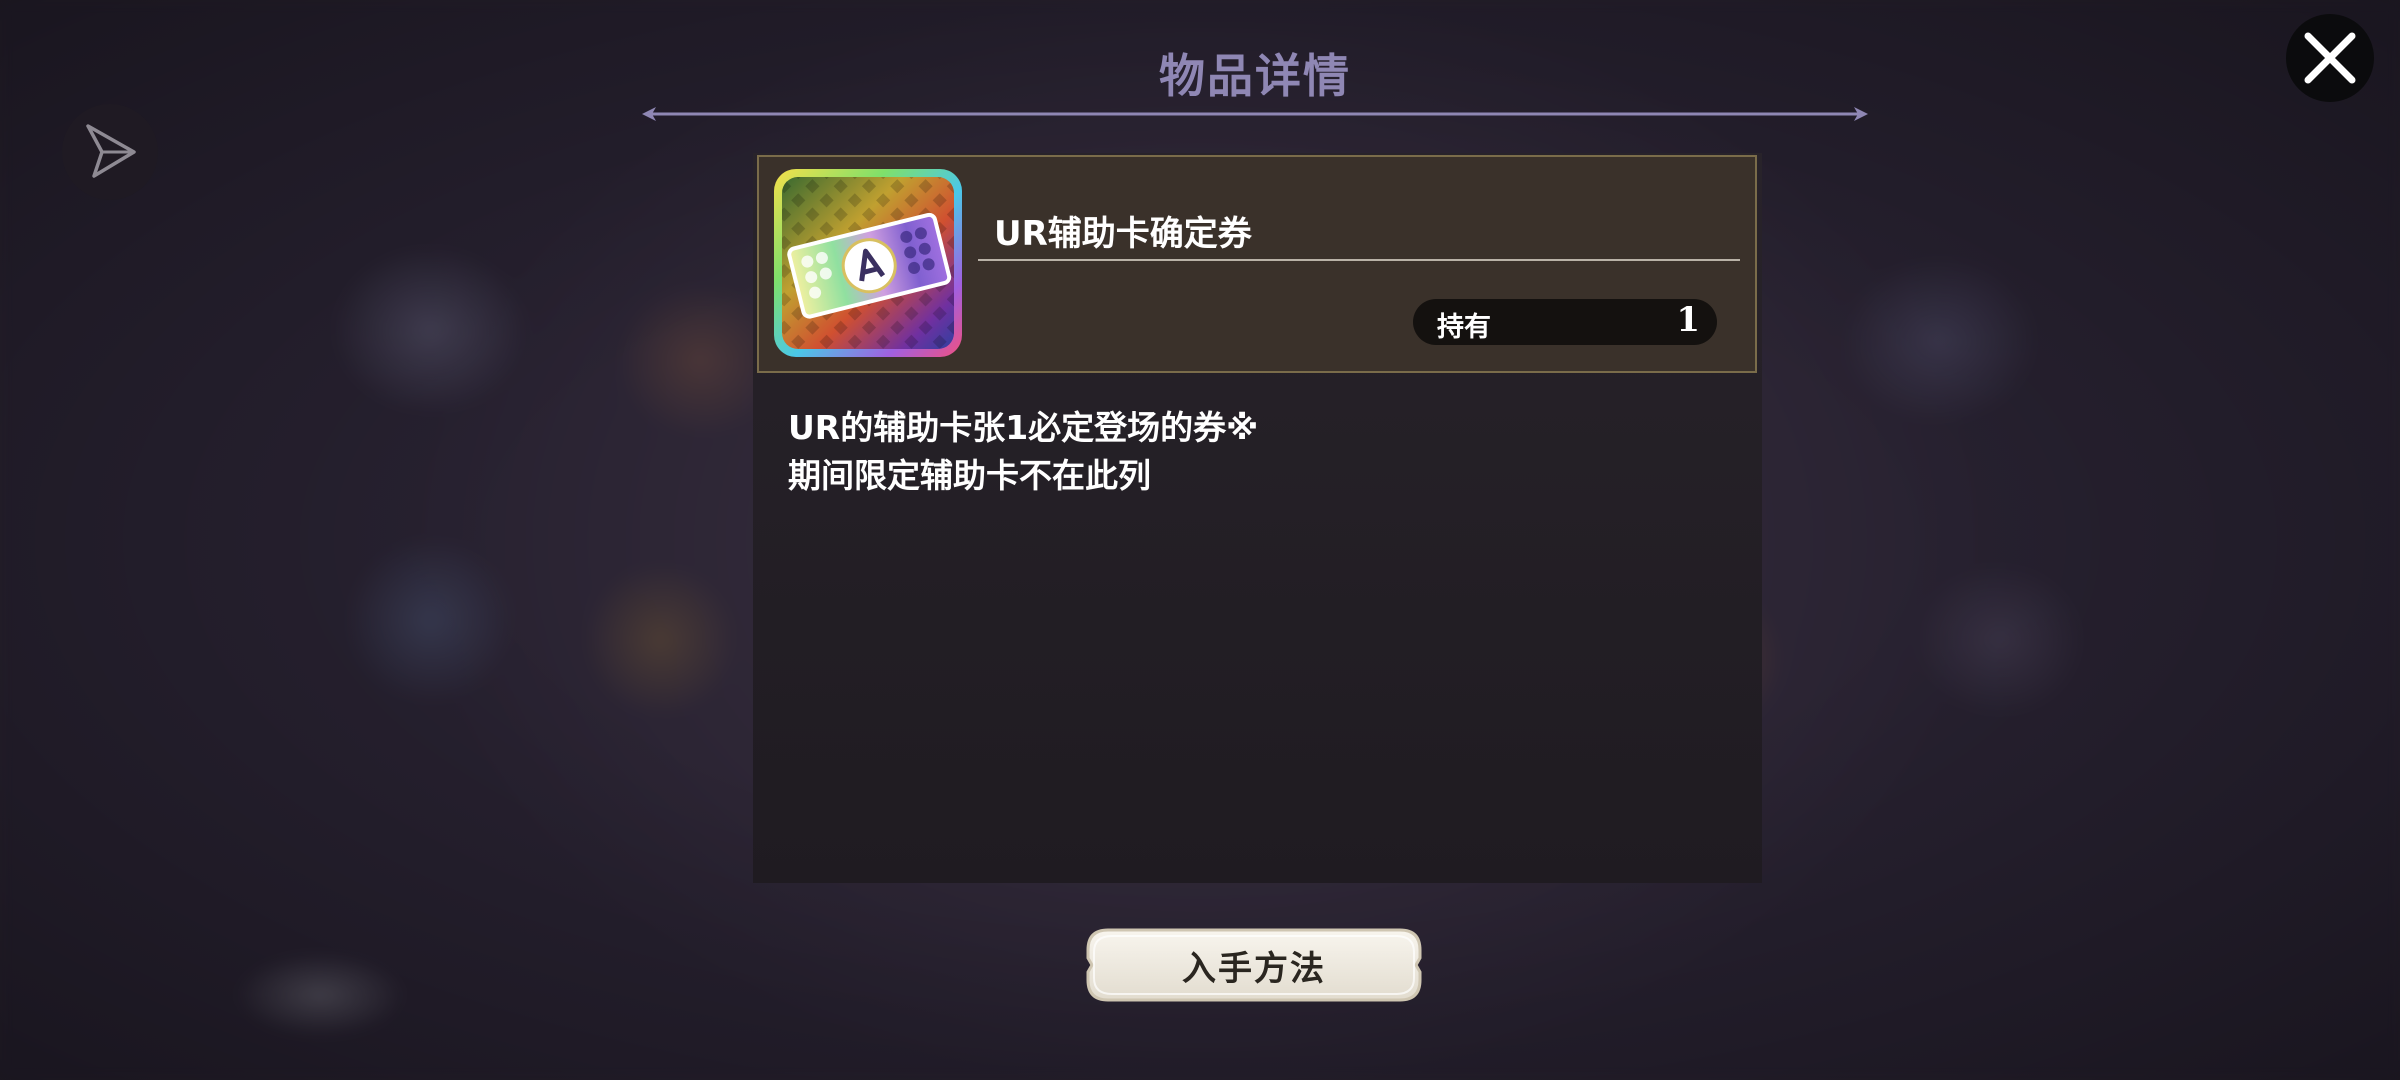 This screenshot has height=1080, width=2400. Describe the element at coordinates (1258, 452) in the screenshot. I see `item-description: UR的辅助卡张1必定登场的券※ 期间限定辅助卡不在此列` at that location.